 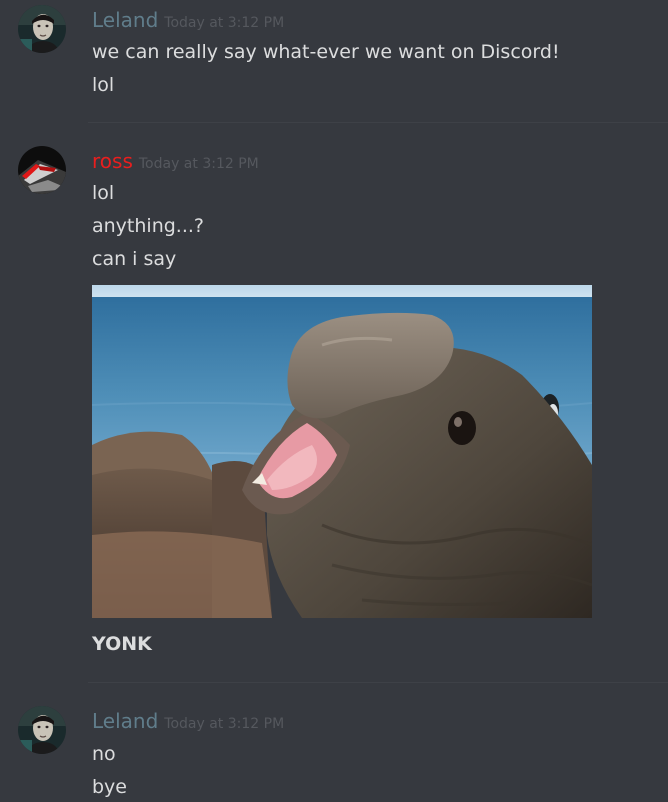 What do you see at coordinates (148, 226) in the screenshot?
I see `message-text: anything...?` at bounding box center [148, 226].